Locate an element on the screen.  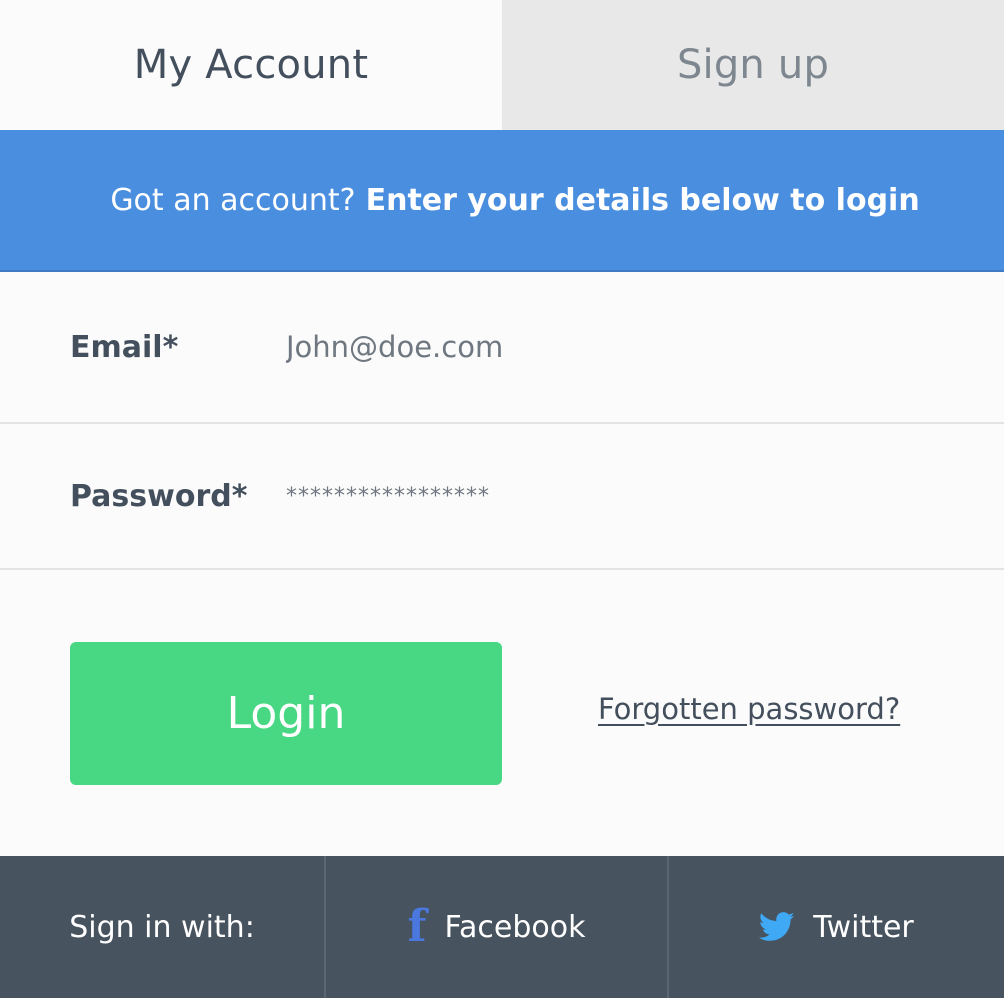
tab-bar: My Account Sign up is located at coordinates (502, 65).